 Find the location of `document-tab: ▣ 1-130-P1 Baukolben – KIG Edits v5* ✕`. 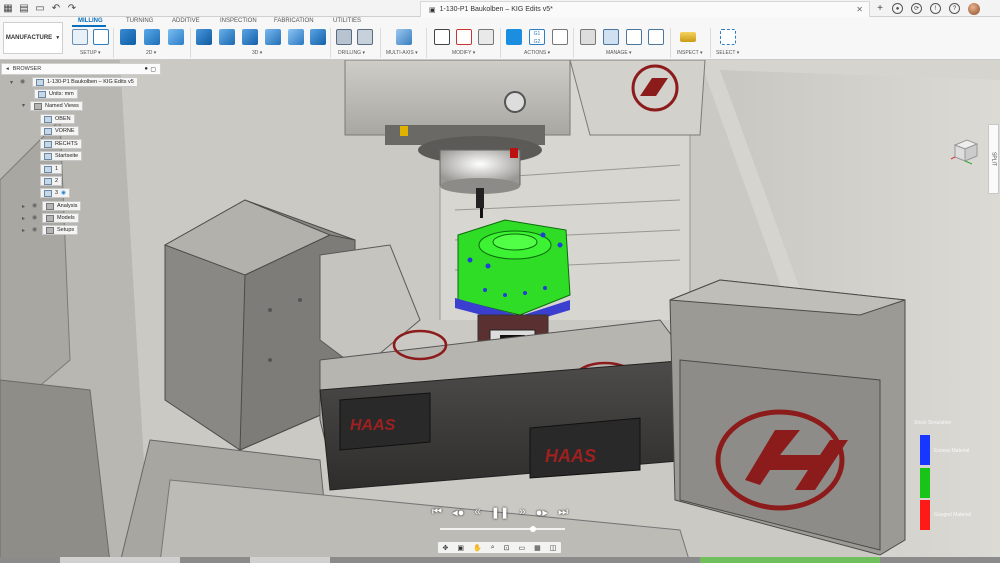

document-tab: ▣ 1-130-P1 Baukolben – KIG Edits v5* ✕ is located at coordinates (645, 9).